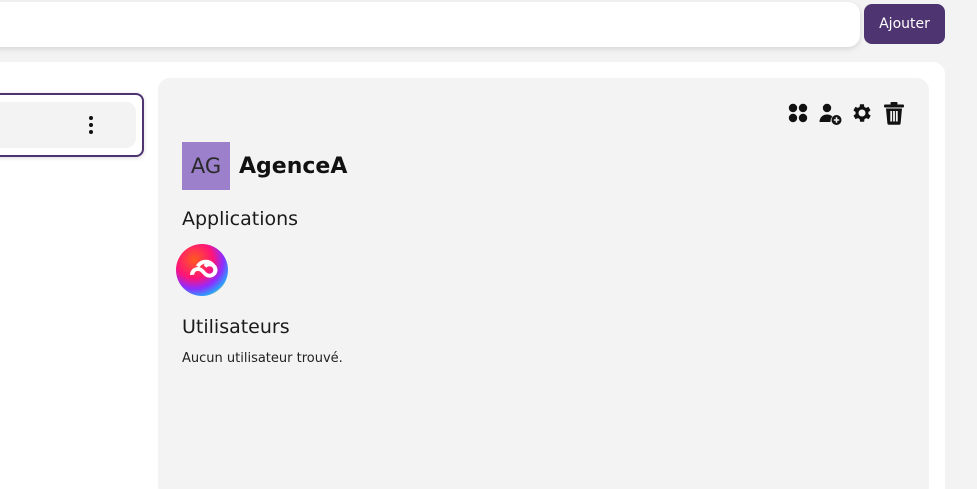 This screenshot has width=977, height=489. I want to click on applications-heading: Applications, so click(240, 219).